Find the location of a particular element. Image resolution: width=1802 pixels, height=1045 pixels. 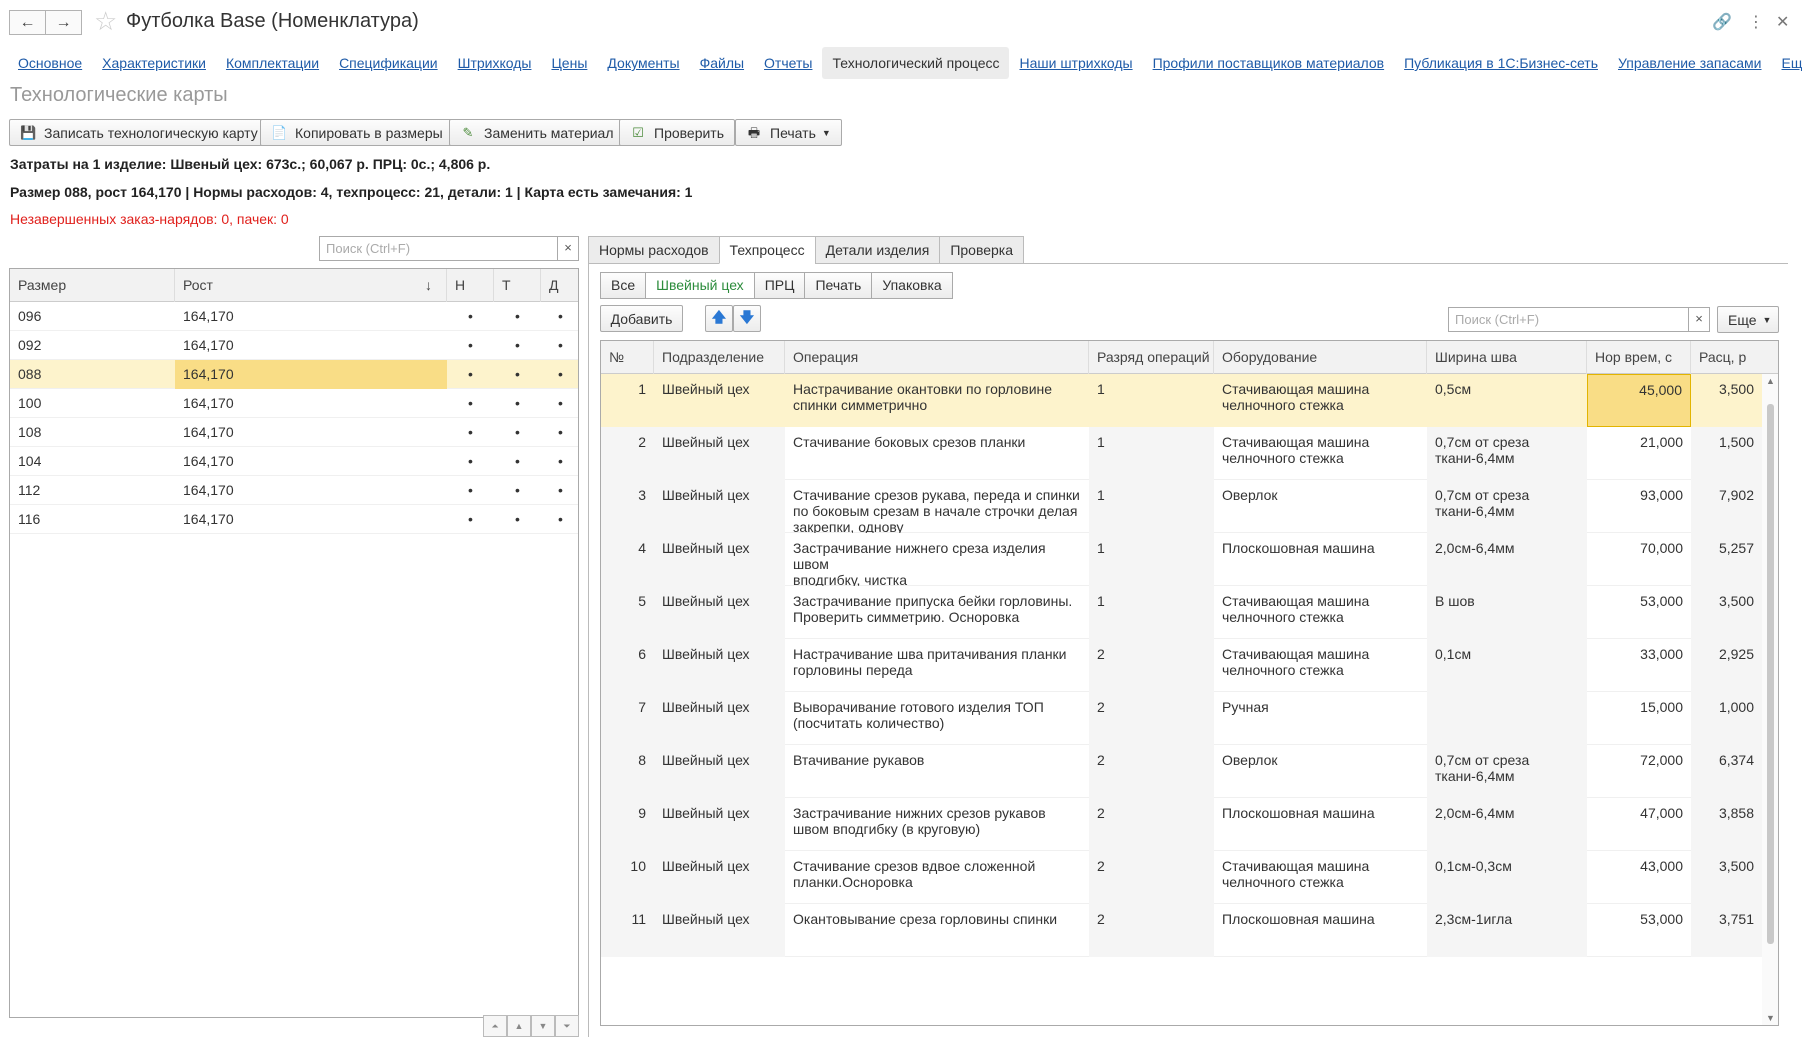

nav-link-5: Цены is located at coordinates (569, 63).